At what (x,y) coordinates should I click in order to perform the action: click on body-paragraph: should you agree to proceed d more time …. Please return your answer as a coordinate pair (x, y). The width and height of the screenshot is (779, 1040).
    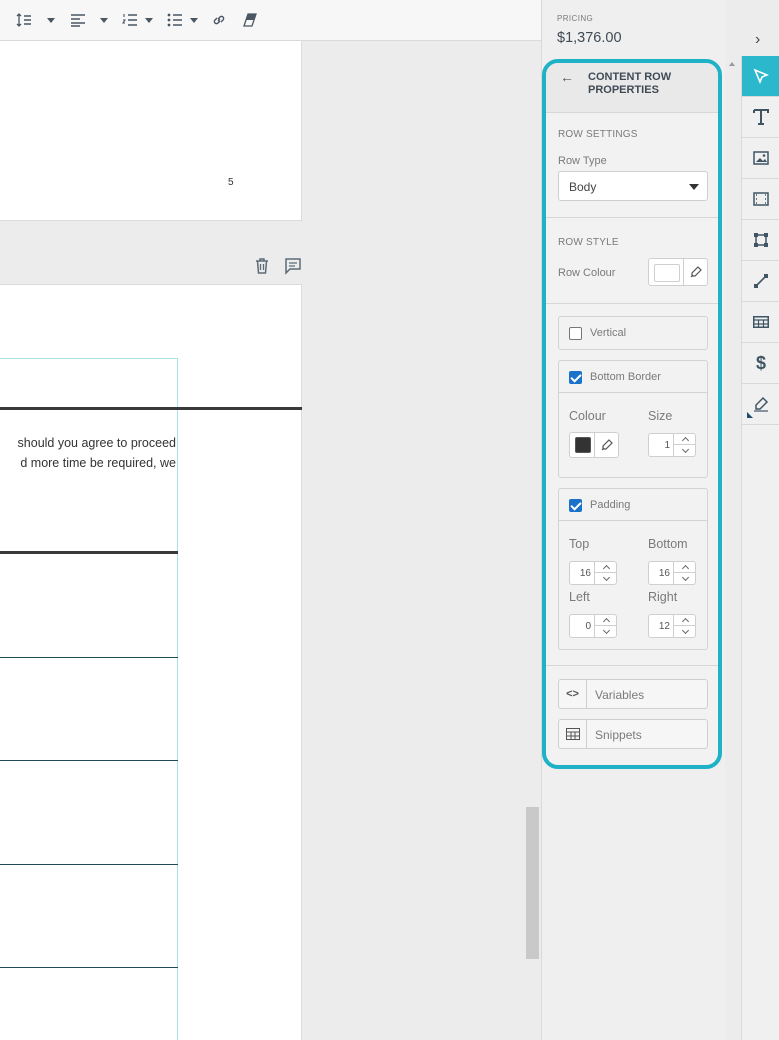
    Looking at the image, I should click on (88, 453).